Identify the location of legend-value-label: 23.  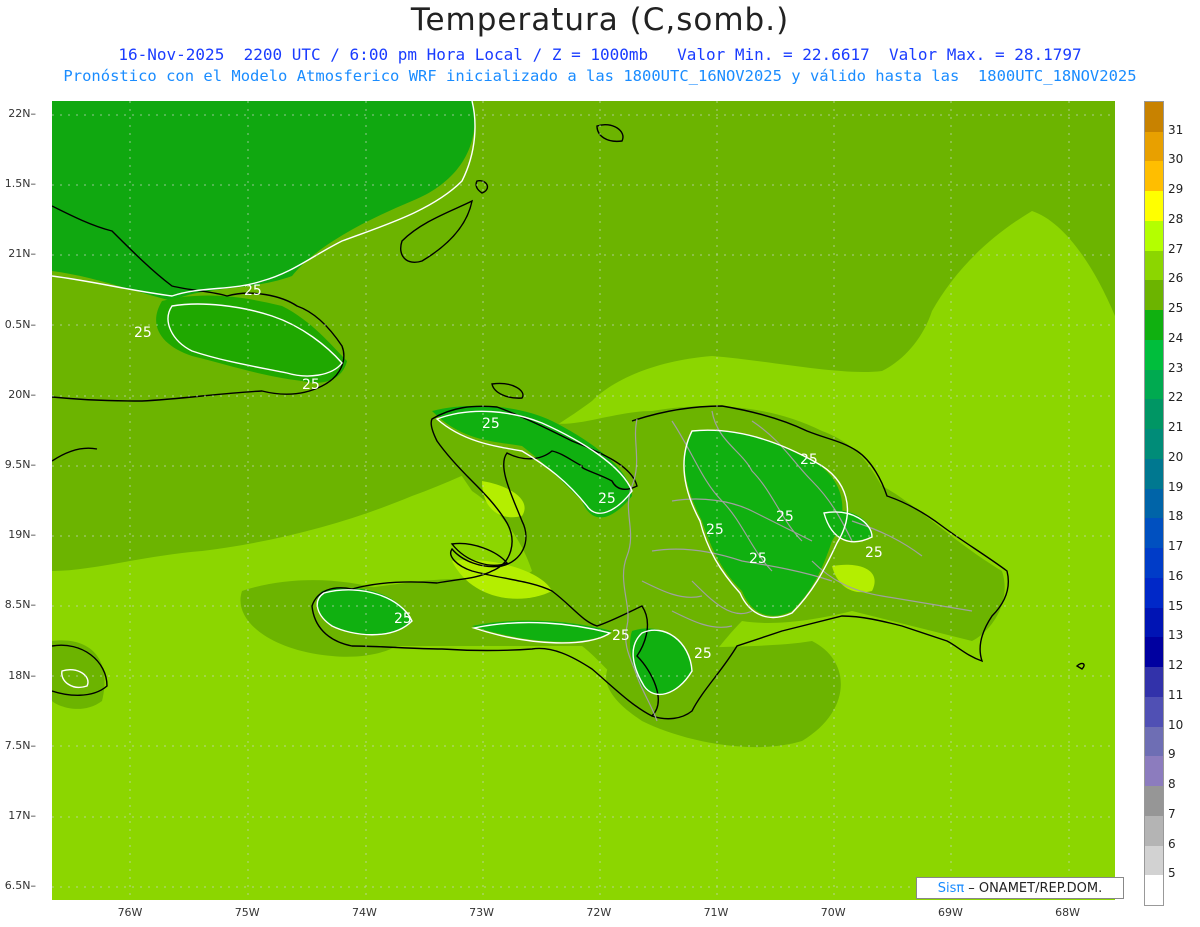
(1176, 367).